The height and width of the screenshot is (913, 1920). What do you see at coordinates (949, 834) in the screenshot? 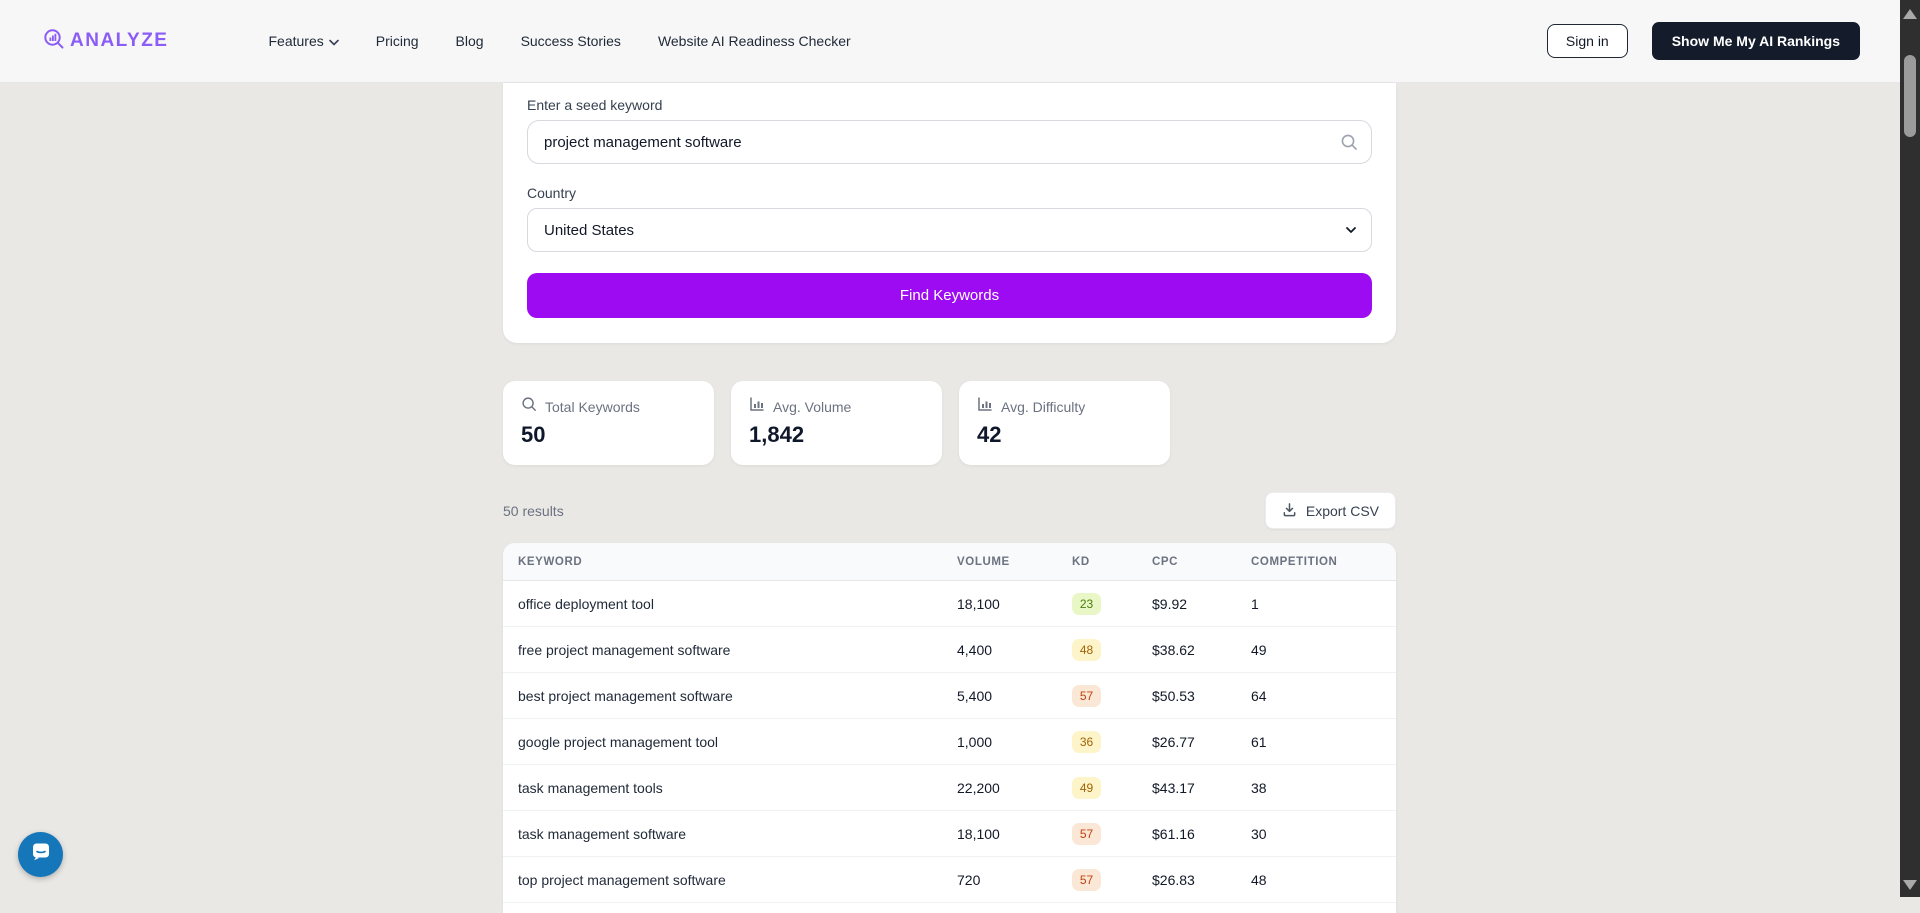
I see `table-row: task management software 18,100 57 $61.16 30` at bounding box center [949, 834].